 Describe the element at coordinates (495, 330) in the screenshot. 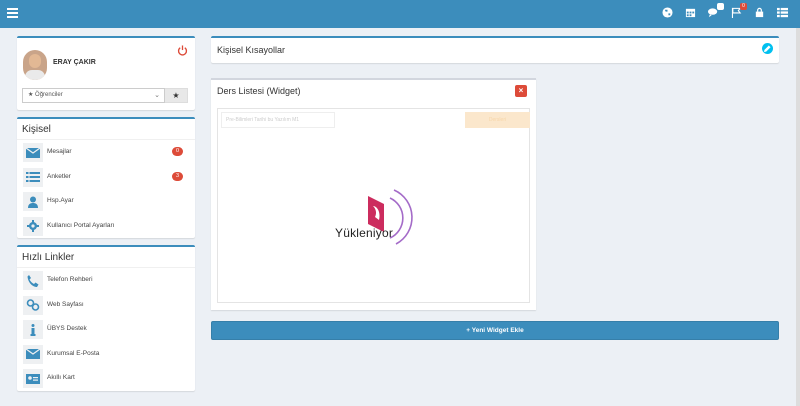

I see `add-widget-button: + Yeni Widget Ekle` at that location.